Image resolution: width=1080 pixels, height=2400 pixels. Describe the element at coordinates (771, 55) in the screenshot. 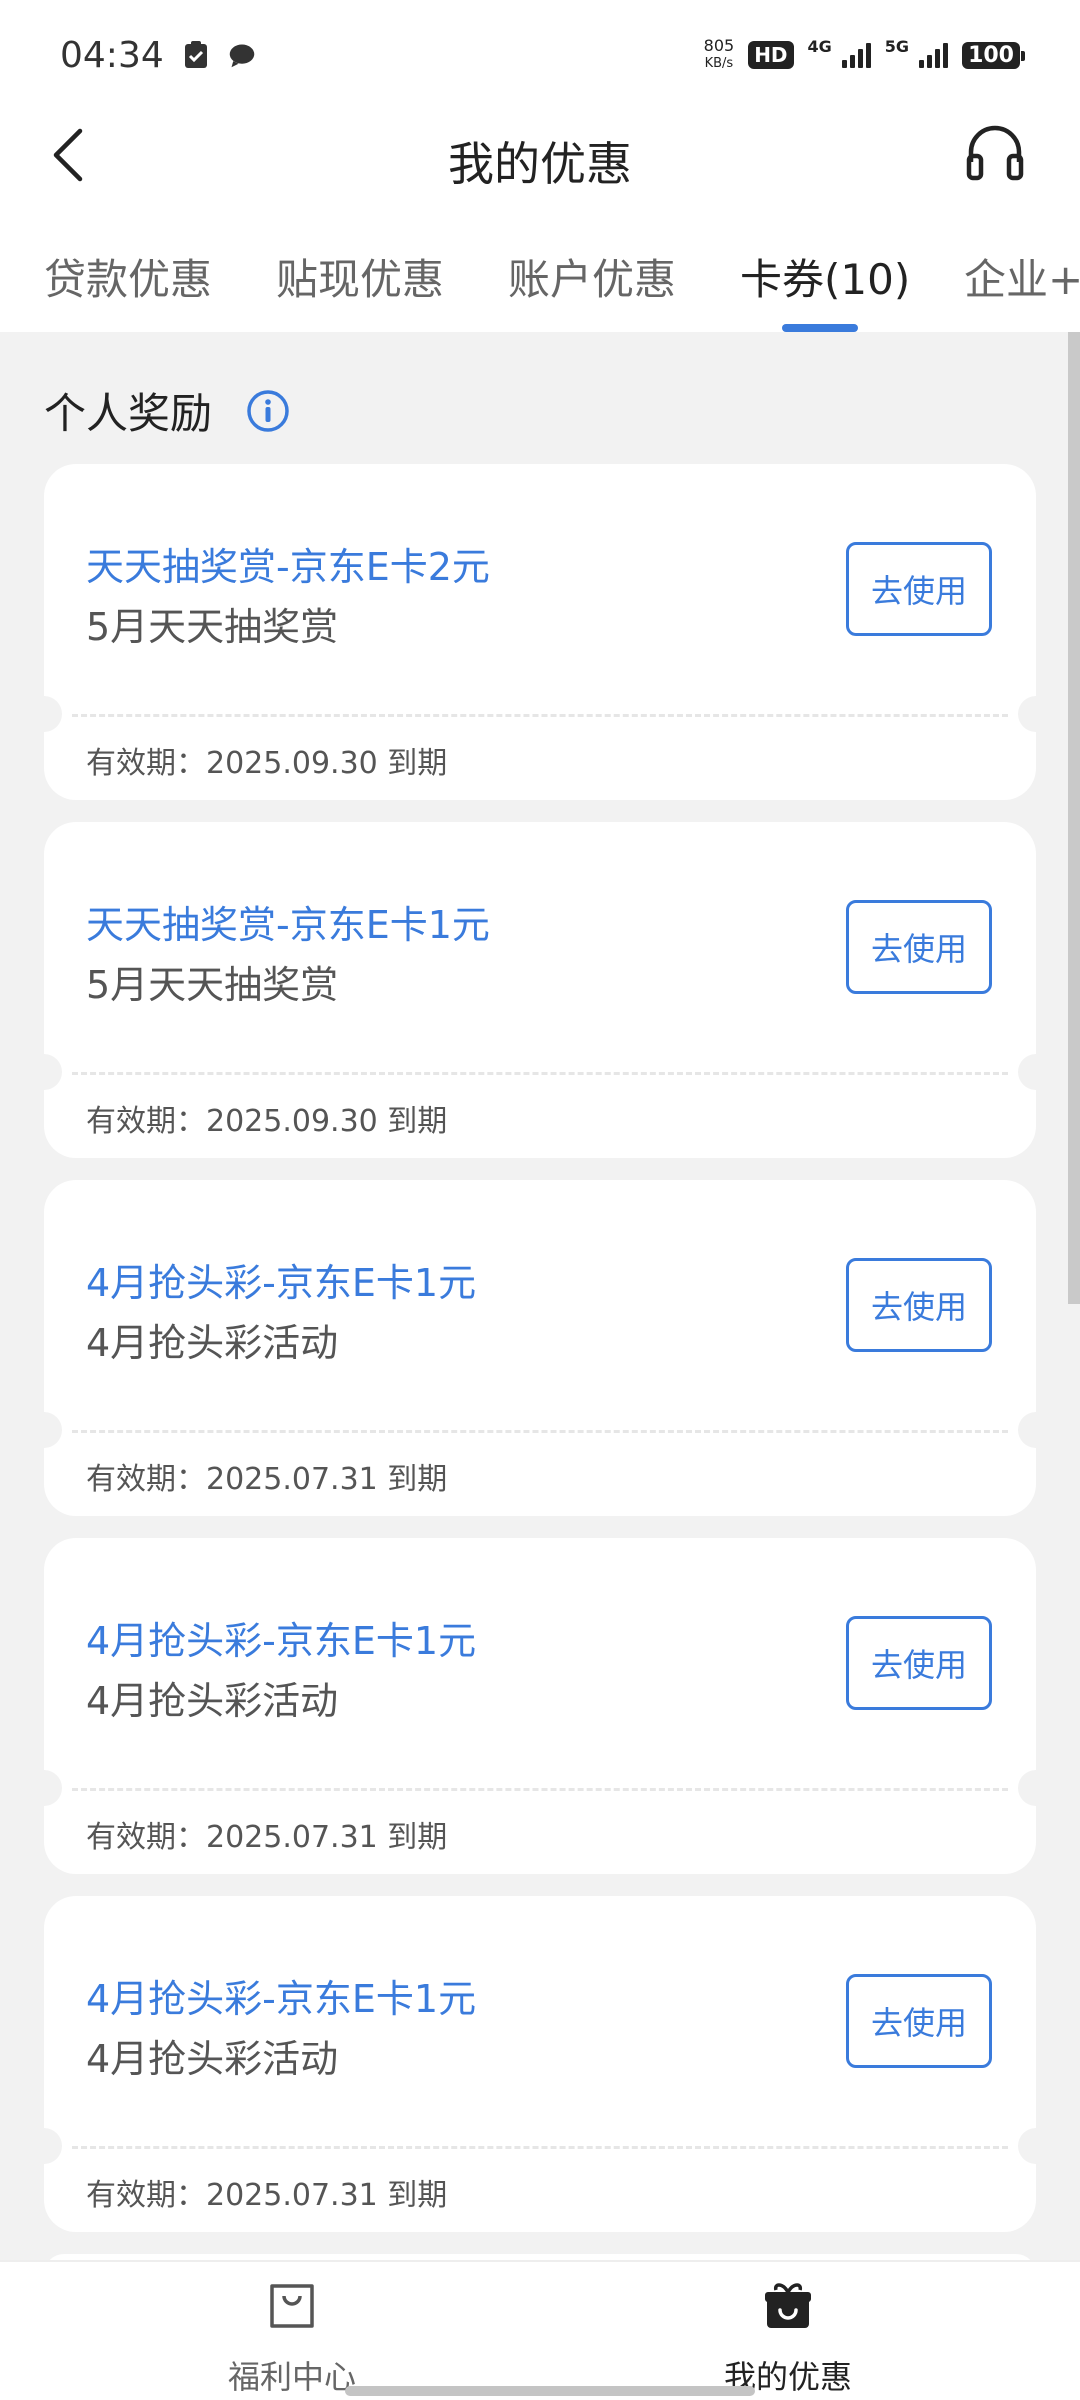

I see `hd-voice-badge: HD` at that location.